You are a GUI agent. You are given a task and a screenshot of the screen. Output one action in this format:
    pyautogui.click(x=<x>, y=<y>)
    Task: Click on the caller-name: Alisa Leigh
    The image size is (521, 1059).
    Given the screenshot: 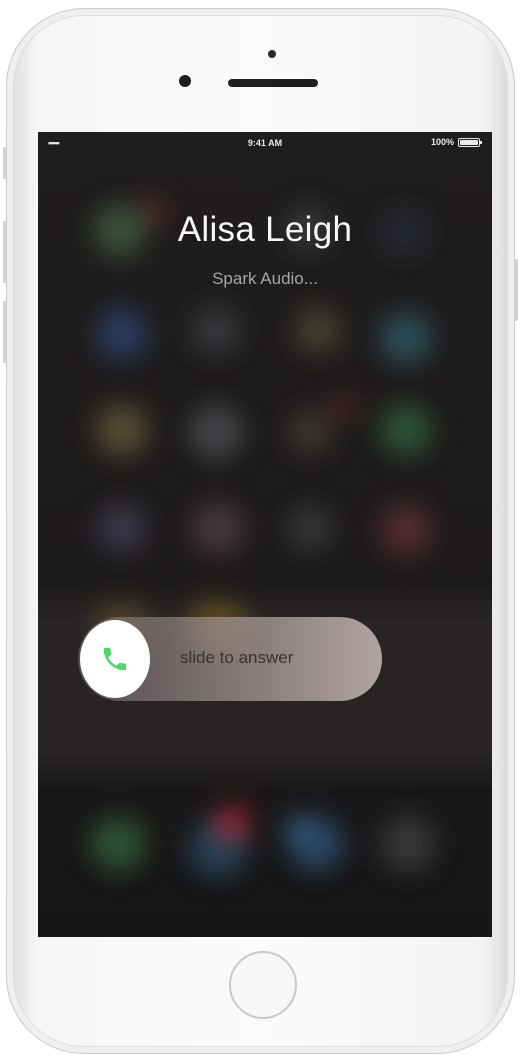 What is the action you would take?
    pyautogui.click(x=265, y=229)
    